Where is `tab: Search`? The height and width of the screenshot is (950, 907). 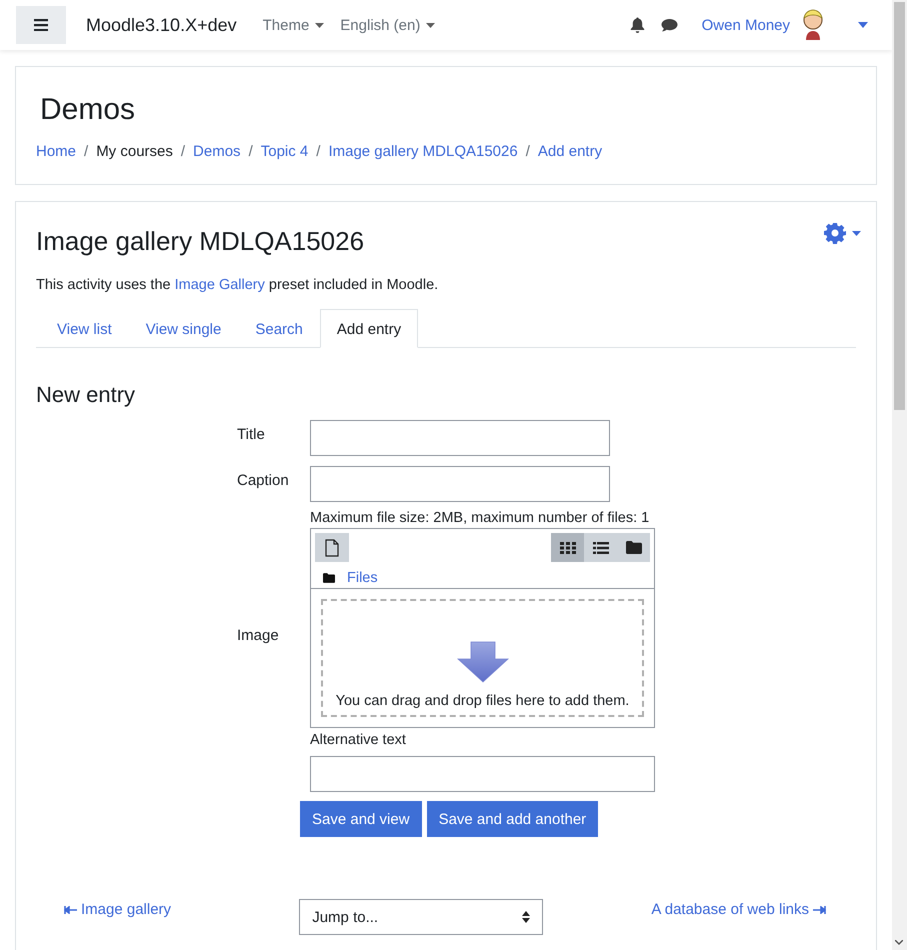
tab: Search is located at coordinates (279, 328).